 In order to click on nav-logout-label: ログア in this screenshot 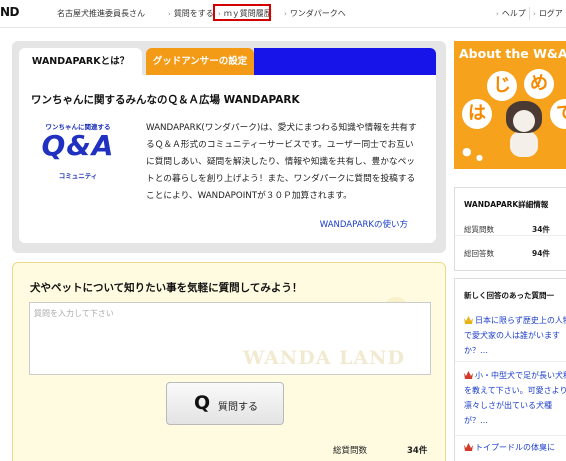, I will do `click(550, 13)`.